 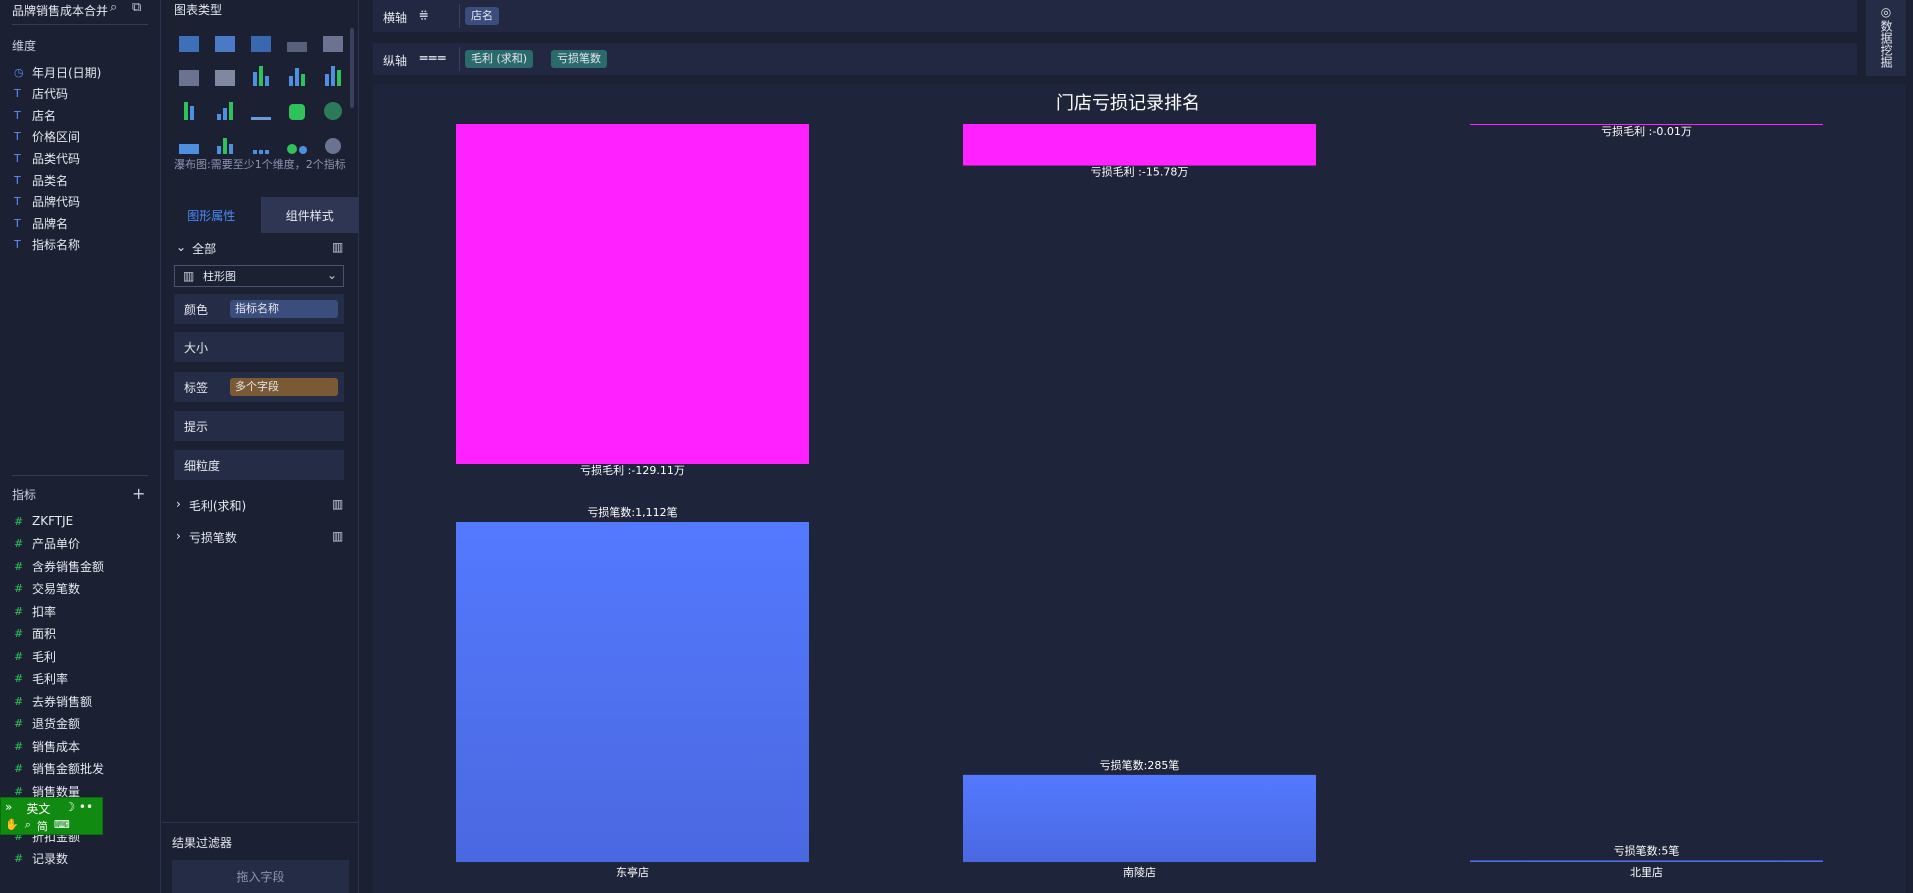 I want to click on y-field-chip-profit: 毛利 (求和), so click(x=499, y=59).